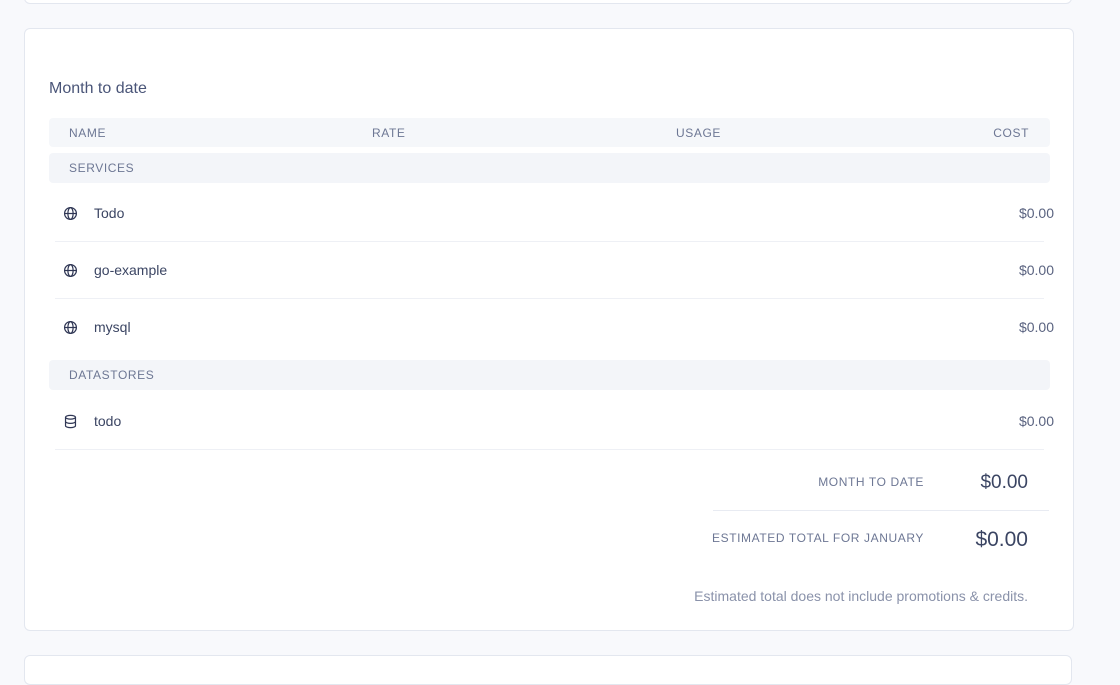 The width and height of the screenshot is (1120, 685). I want to click on table-header: NAME RATE USAGE COST, so click(549, 132).